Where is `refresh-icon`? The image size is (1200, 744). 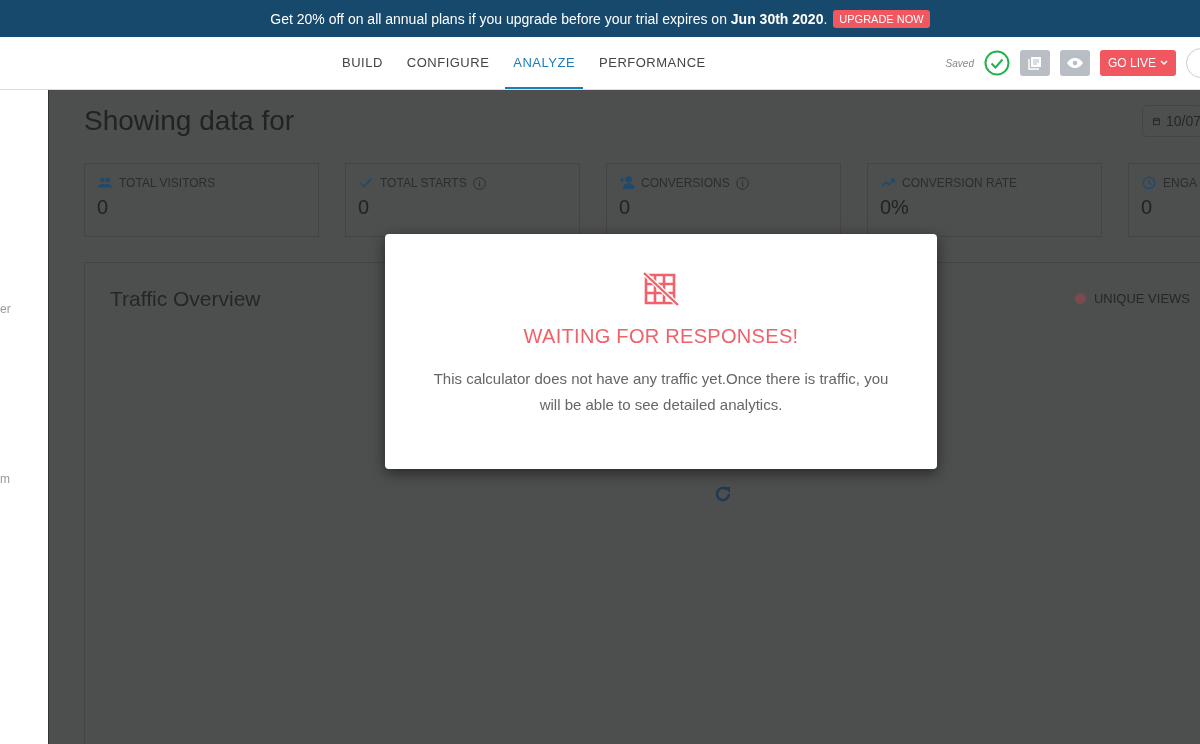 refresh-icon is located at coordinates (723, 494).